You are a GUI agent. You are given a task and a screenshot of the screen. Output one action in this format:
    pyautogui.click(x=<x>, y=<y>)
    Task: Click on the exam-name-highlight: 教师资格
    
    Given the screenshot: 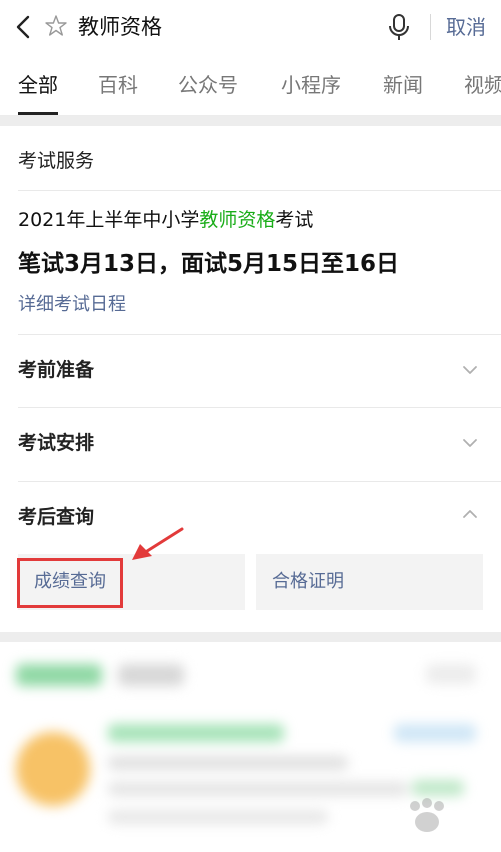 What is the action you would take?
    pyautogui.click(x=237, y=220)
    